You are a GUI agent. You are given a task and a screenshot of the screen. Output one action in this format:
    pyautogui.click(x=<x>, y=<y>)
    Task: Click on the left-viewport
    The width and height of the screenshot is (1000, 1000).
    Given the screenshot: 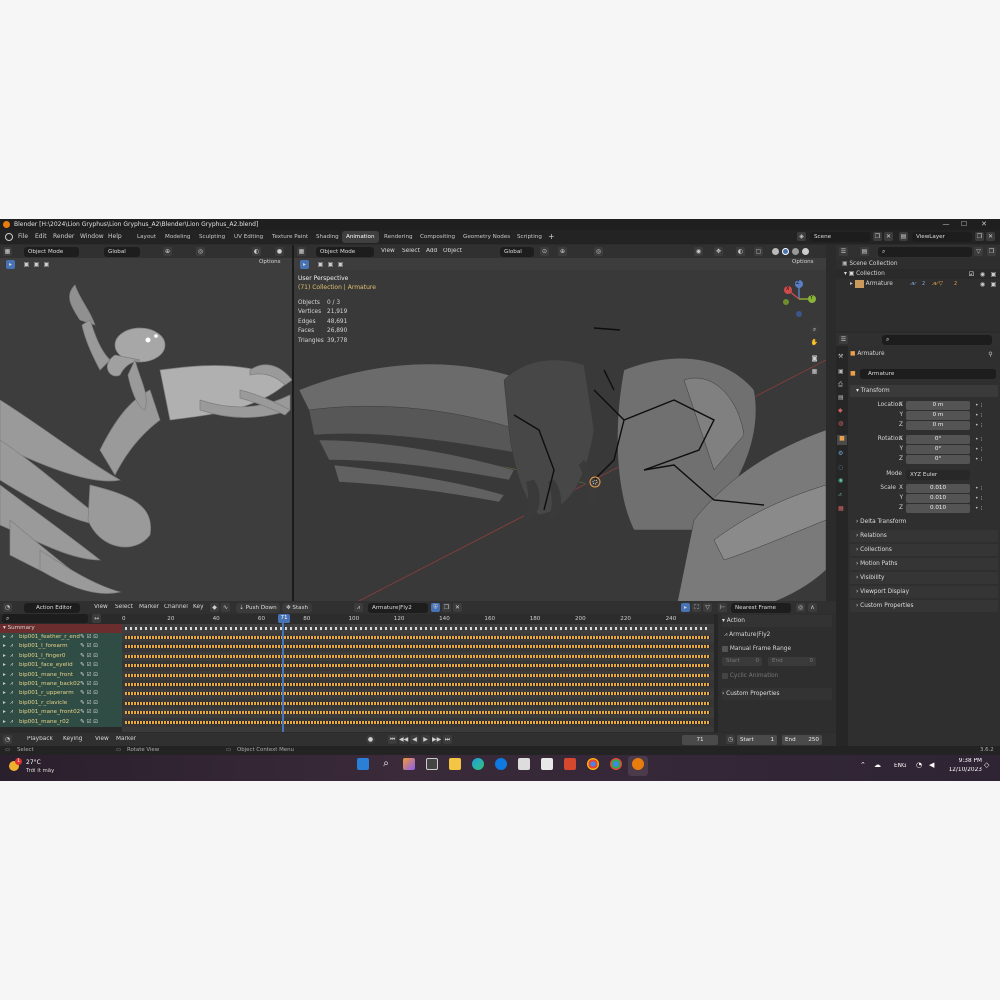 What is the action you would take?
    pyautogui.click(x=146, y=444)
    